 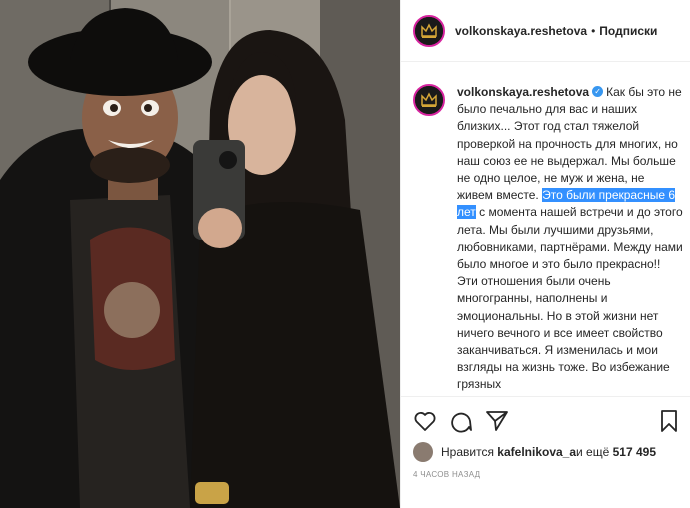 What do you see at coordinates (461, 421) in the screenshot?
I see `comment-icon` at bounding box center [461, 421].